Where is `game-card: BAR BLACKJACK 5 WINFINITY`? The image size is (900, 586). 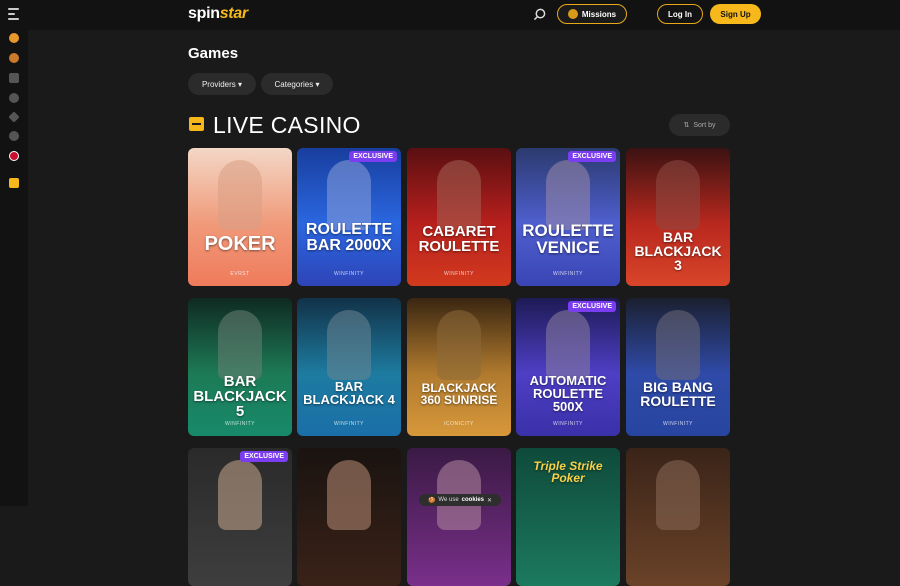
game-card: BAR BLACKJACK 5 WINFINITY is located at coordinates (240, 367).